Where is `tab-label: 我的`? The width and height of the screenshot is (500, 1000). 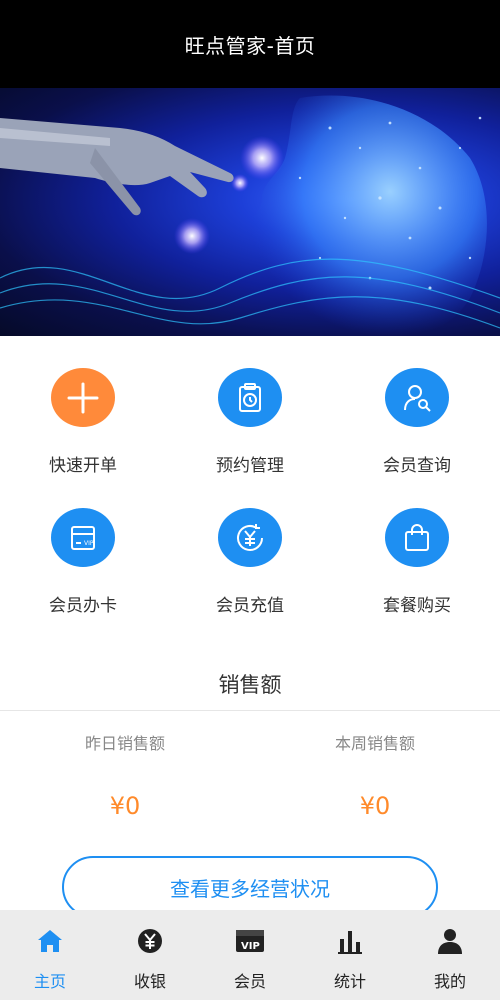 tab-label: 我的 is located at coordinates (449, 981).